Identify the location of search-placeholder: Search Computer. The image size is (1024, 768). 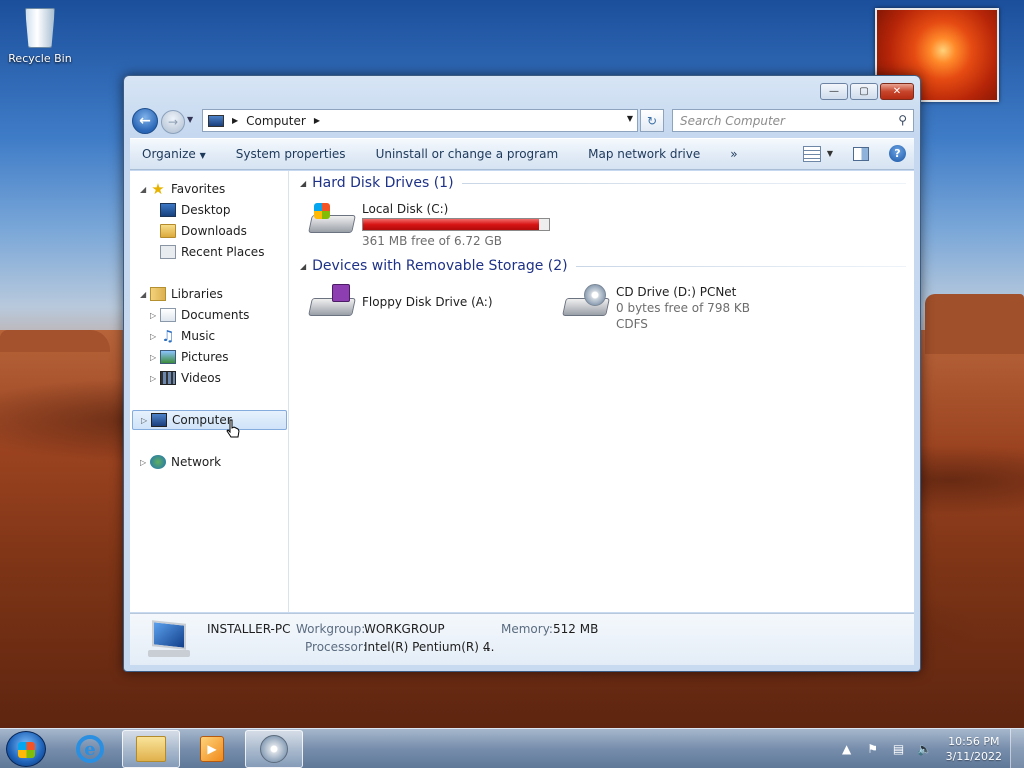
(732, 120).